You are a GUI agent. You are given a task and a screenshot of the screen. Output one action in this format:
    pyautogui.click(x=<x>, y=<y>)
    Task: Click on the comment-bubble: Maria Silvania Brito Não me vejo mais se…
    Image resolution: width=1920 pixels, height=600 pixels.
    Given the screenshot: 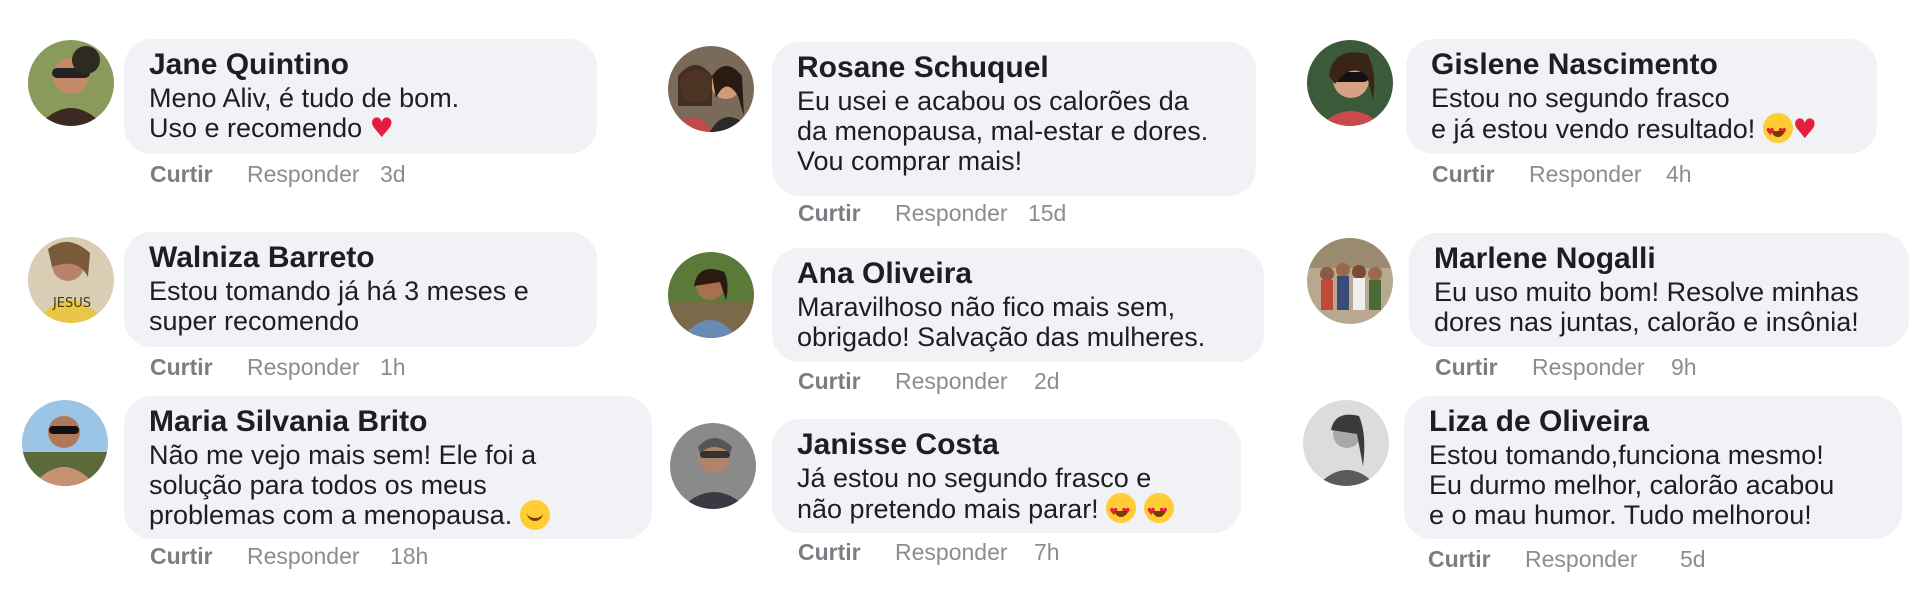 What is the action you would take?
    pyautogui.click(x=388, y=467)
    